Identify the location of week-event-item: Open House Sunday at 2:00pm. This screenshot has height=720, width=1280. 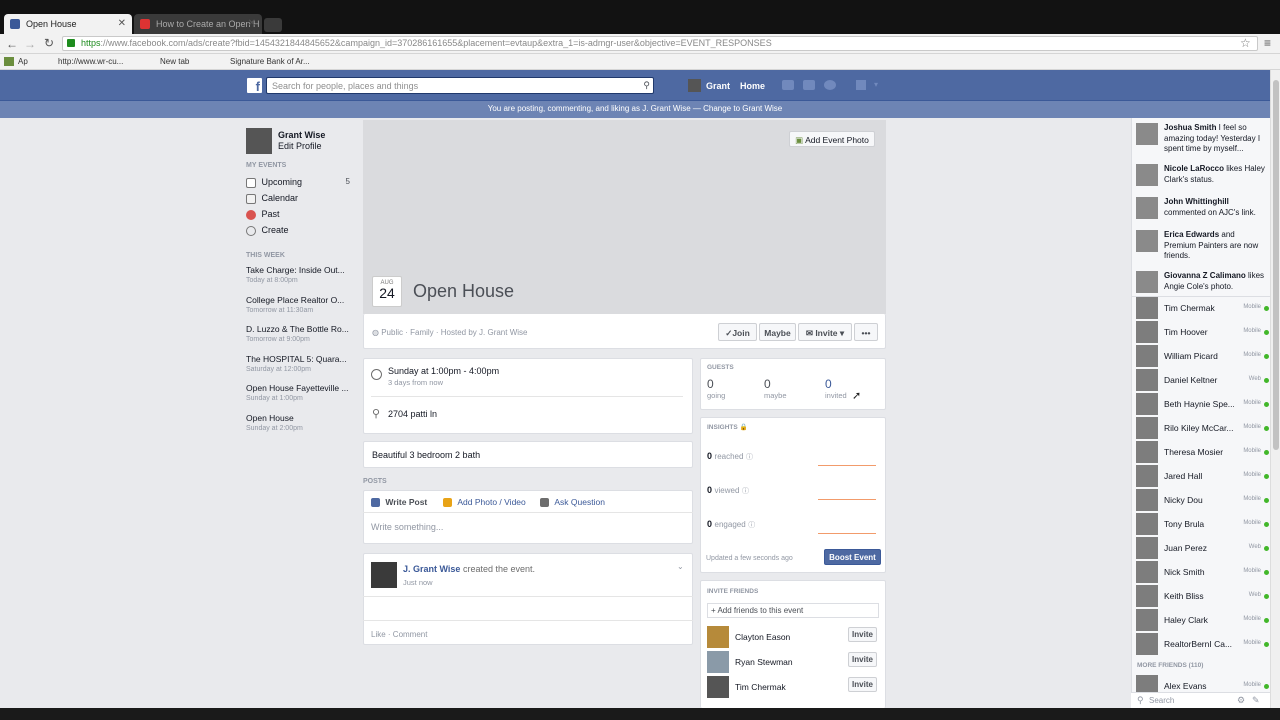
(301, 428).